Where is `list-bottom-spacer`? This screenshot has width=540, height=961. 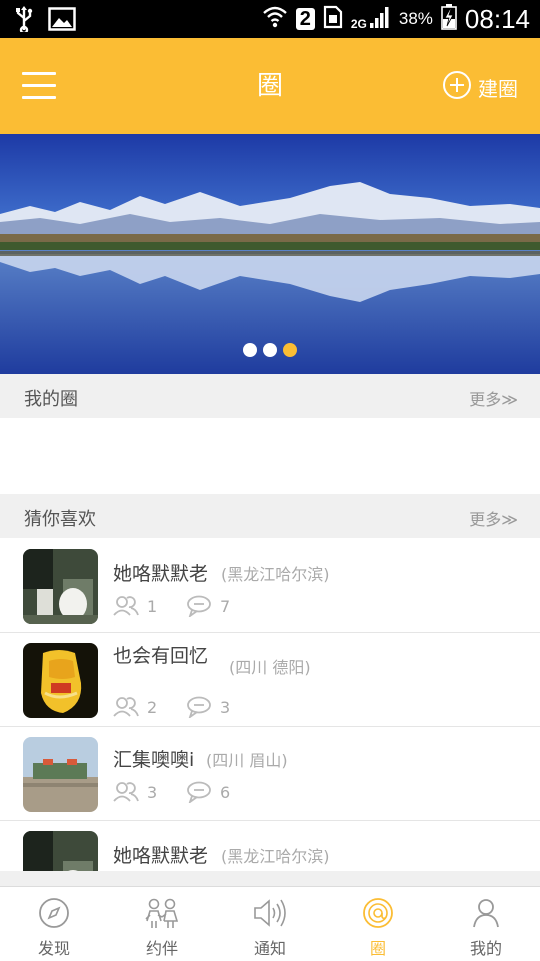 list-bottom-spacer is located at coordinates (270, 878).